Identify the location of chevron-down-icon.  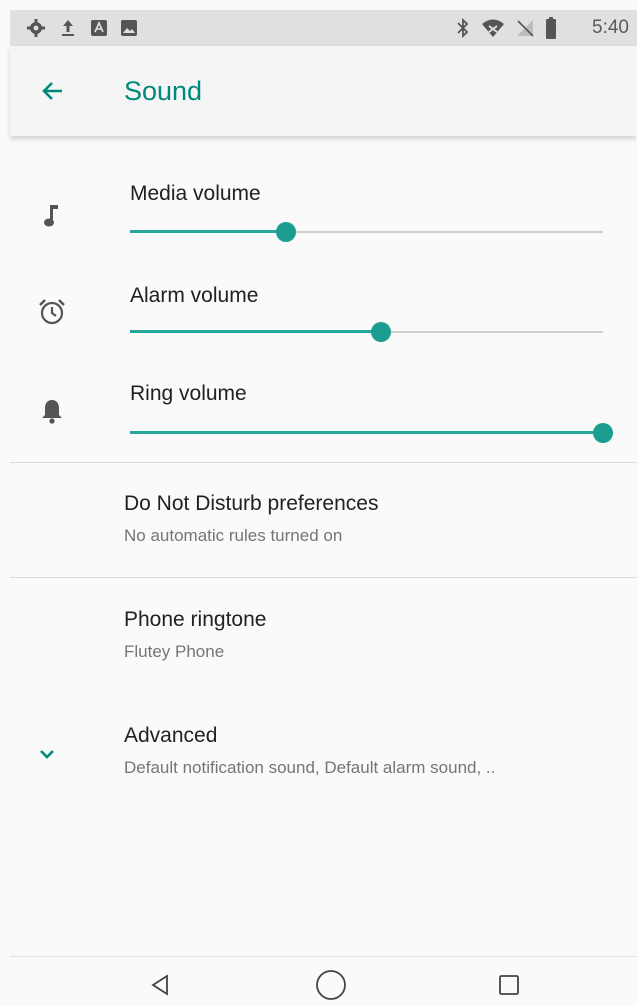
(47, 754).